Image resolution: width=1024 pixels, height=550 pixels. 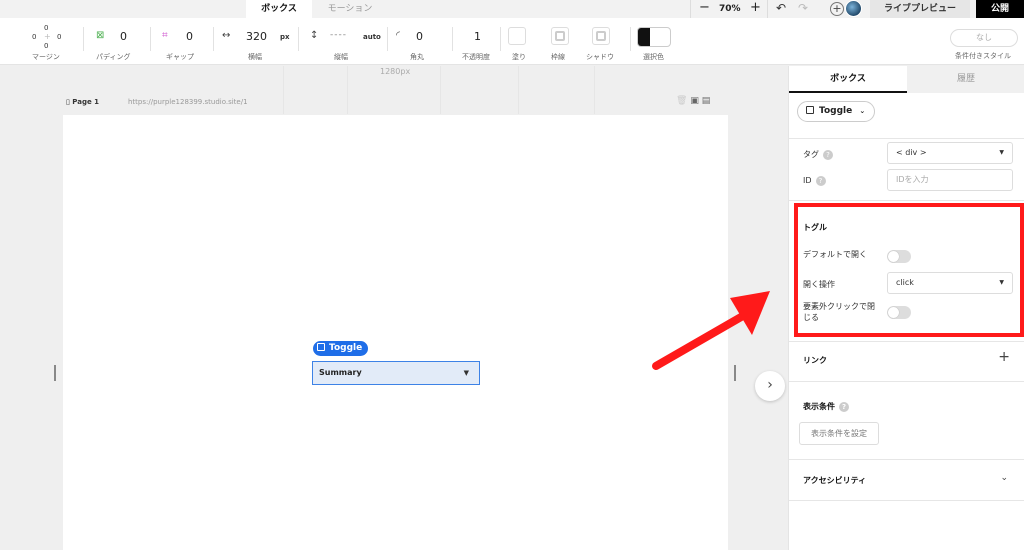 I want to click on display-condition-title-text: 表示条件, so click(x=819, y=406).